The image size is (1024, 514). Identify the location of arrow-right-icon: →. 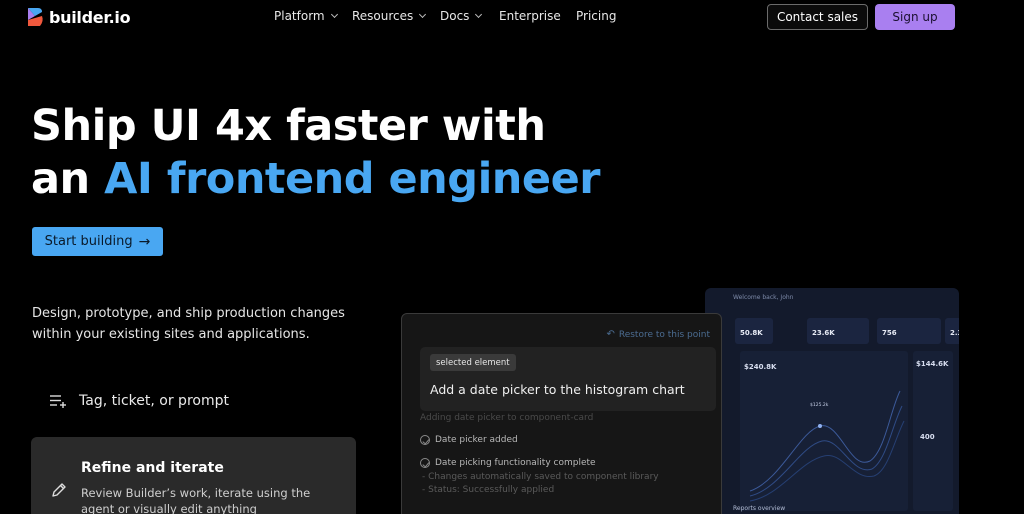
(144, 241).